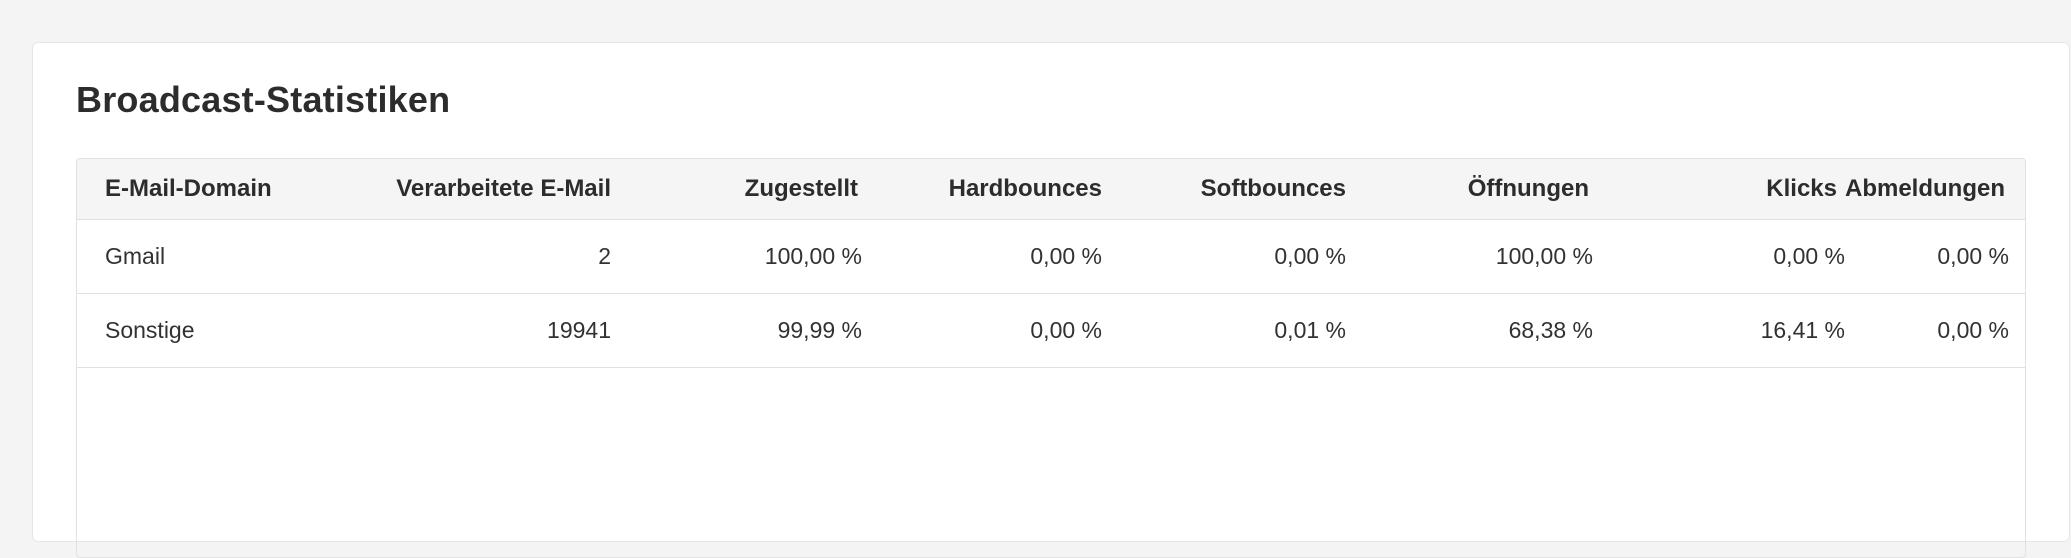 This screenshot has height=558, width=2071. What do you see at coordinates (1809, 256) in the screenshot?
I see `cell-clicks: 0,00 %` at bounding box center [1809, 256].